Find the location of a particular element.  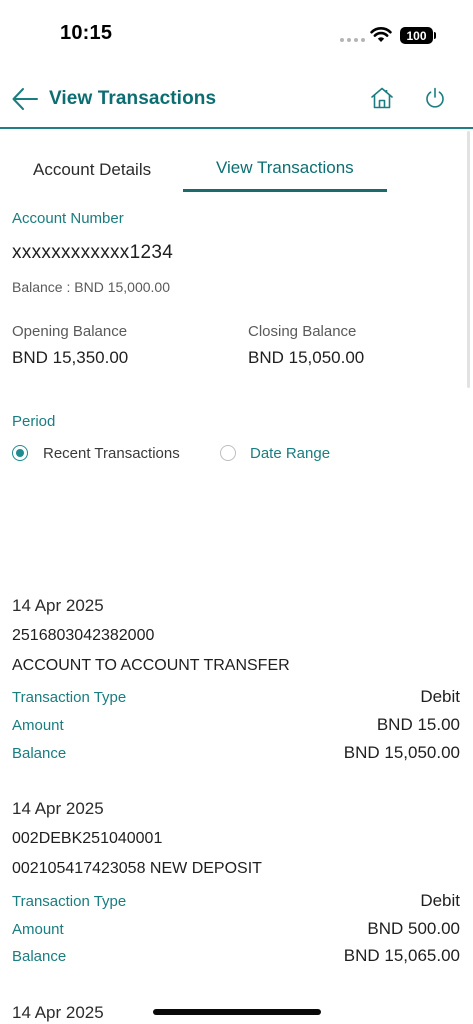

account-balance: Balance : BND 15,000.00 is located at coordinates (91, 287).